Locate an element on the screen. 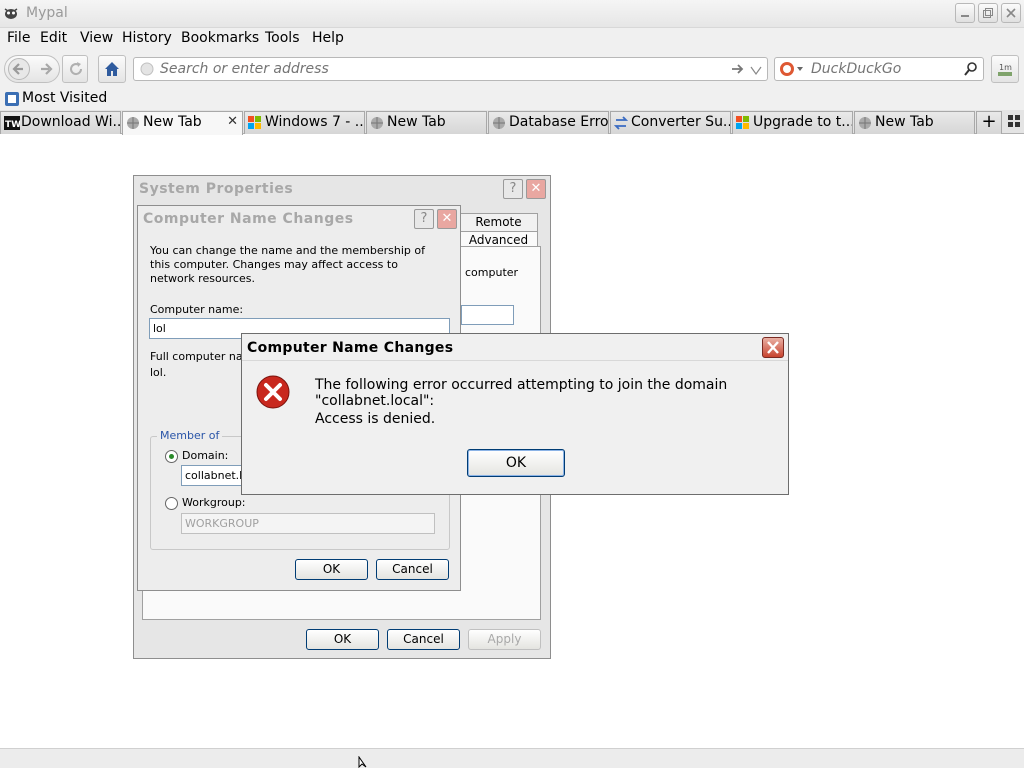  address-bar is located at coordinates (450, 69).